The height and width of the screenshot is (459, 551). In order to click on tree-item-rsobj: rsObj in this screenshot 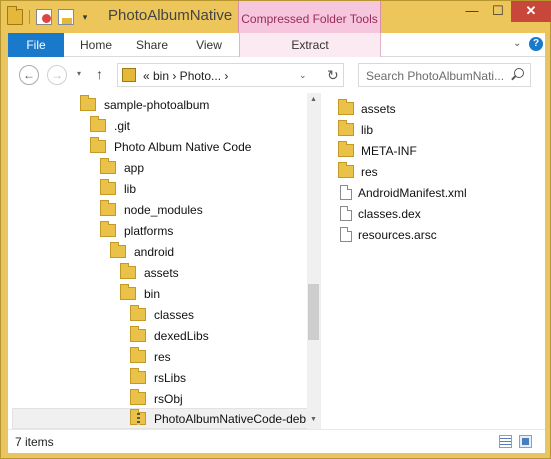, I will do `click(156, 398)`.